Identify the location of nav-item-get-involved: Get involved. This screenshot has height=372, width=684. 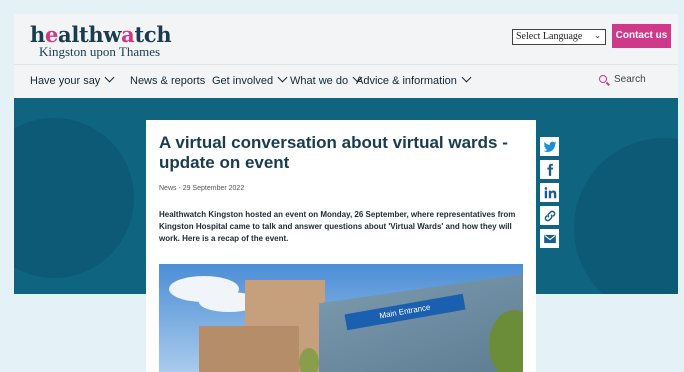
(250, 79).